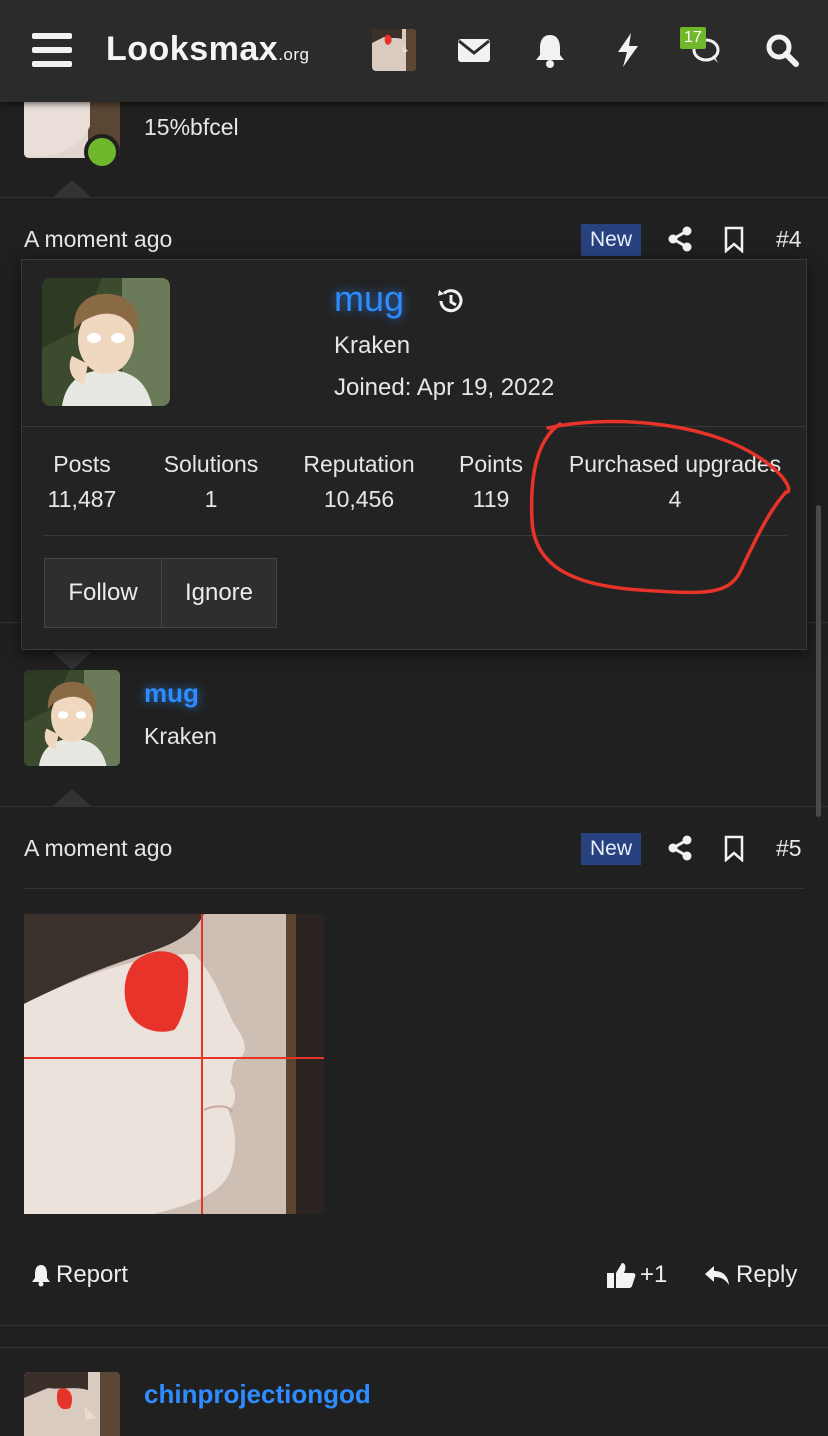 Image resolution: width=828 pixels, height=1436 pixels. What do you see at coordinates (92, 1275) in the screenshot?
I see `report-button: Report` at bounding box center [92, 1275].